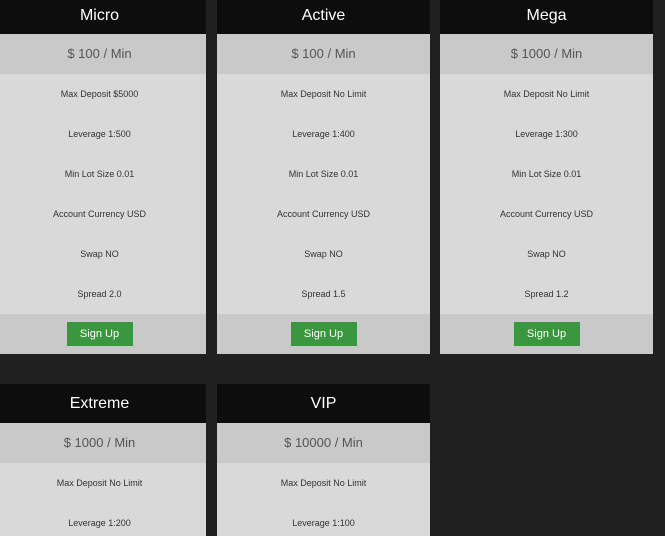  I want to click on plan-feature-spread: Spread 1.5, so click(323, 294).